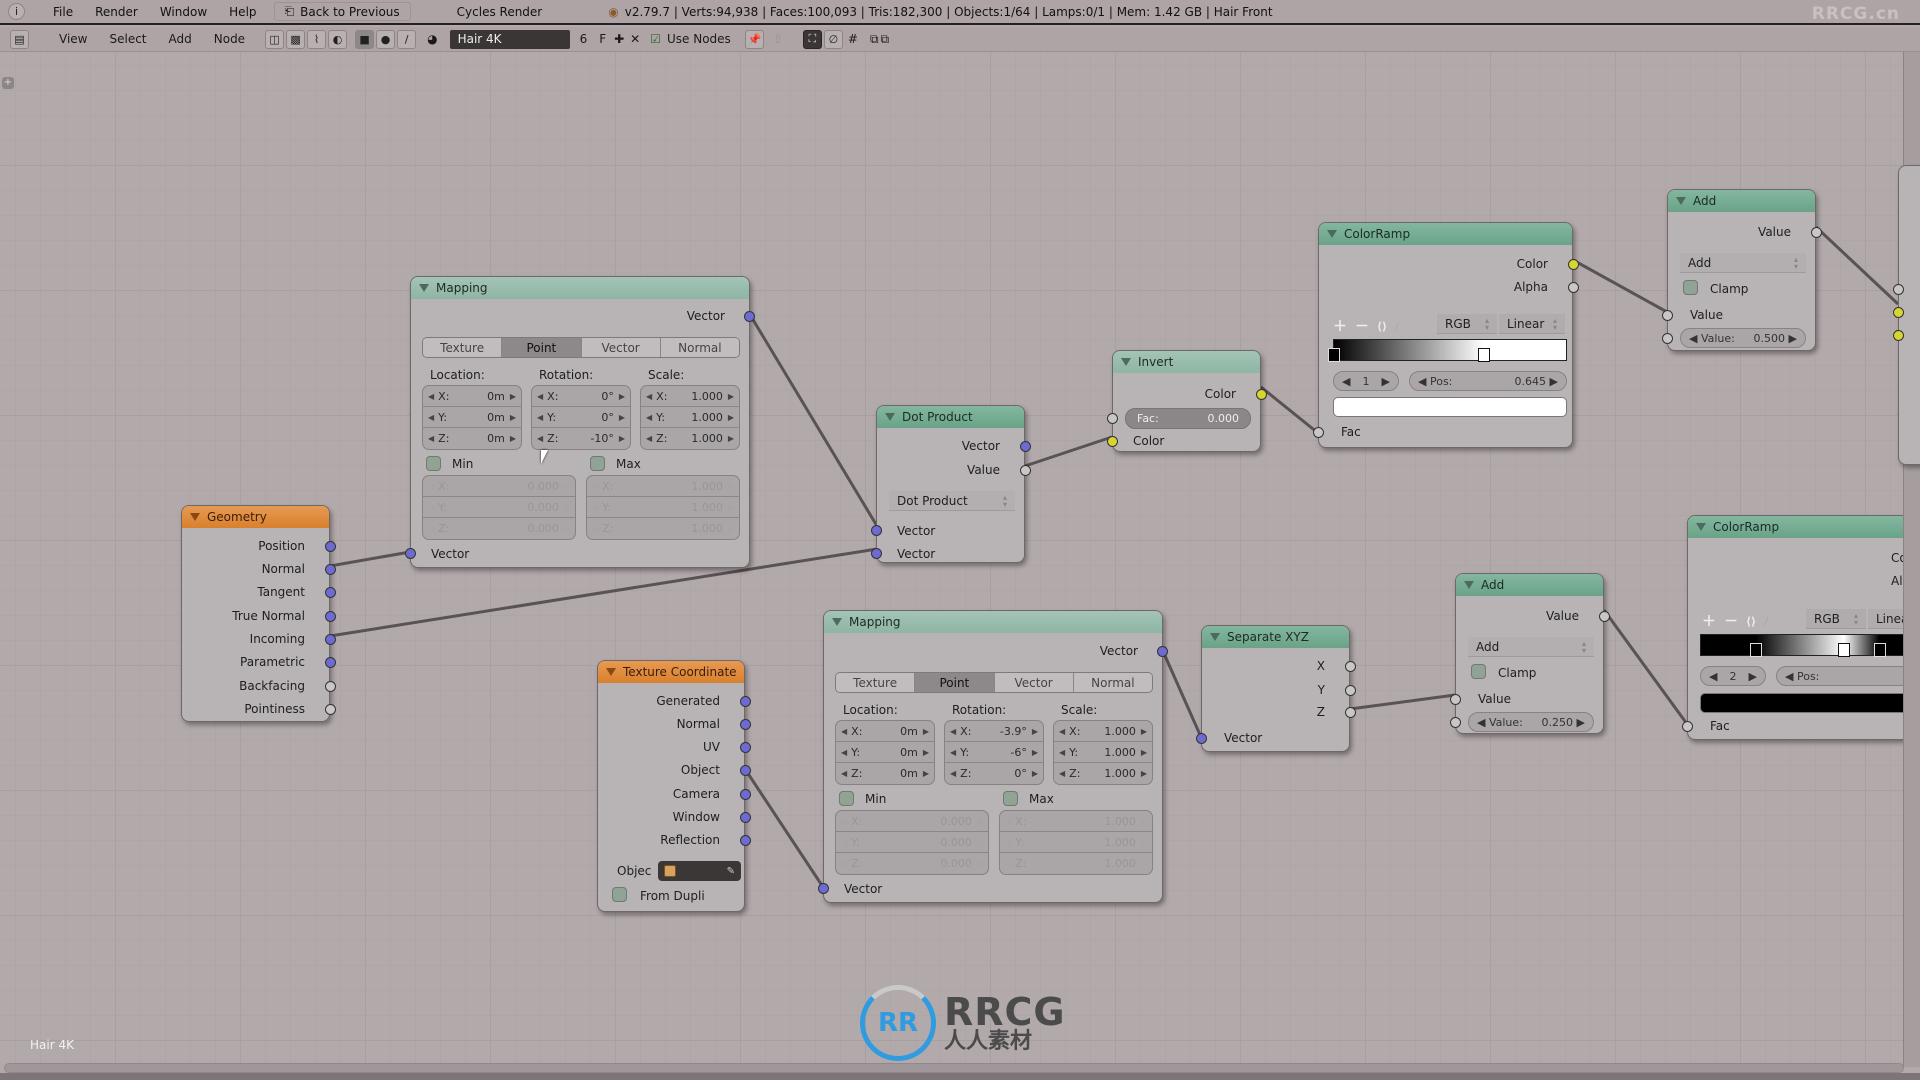 Image resolution: width=1920 pixels, height=1080 pixels. What do you see at coordinates (619, 39) in the screenshot?
I see `new-material-icon: ✚` at bounding box center [619, 39].